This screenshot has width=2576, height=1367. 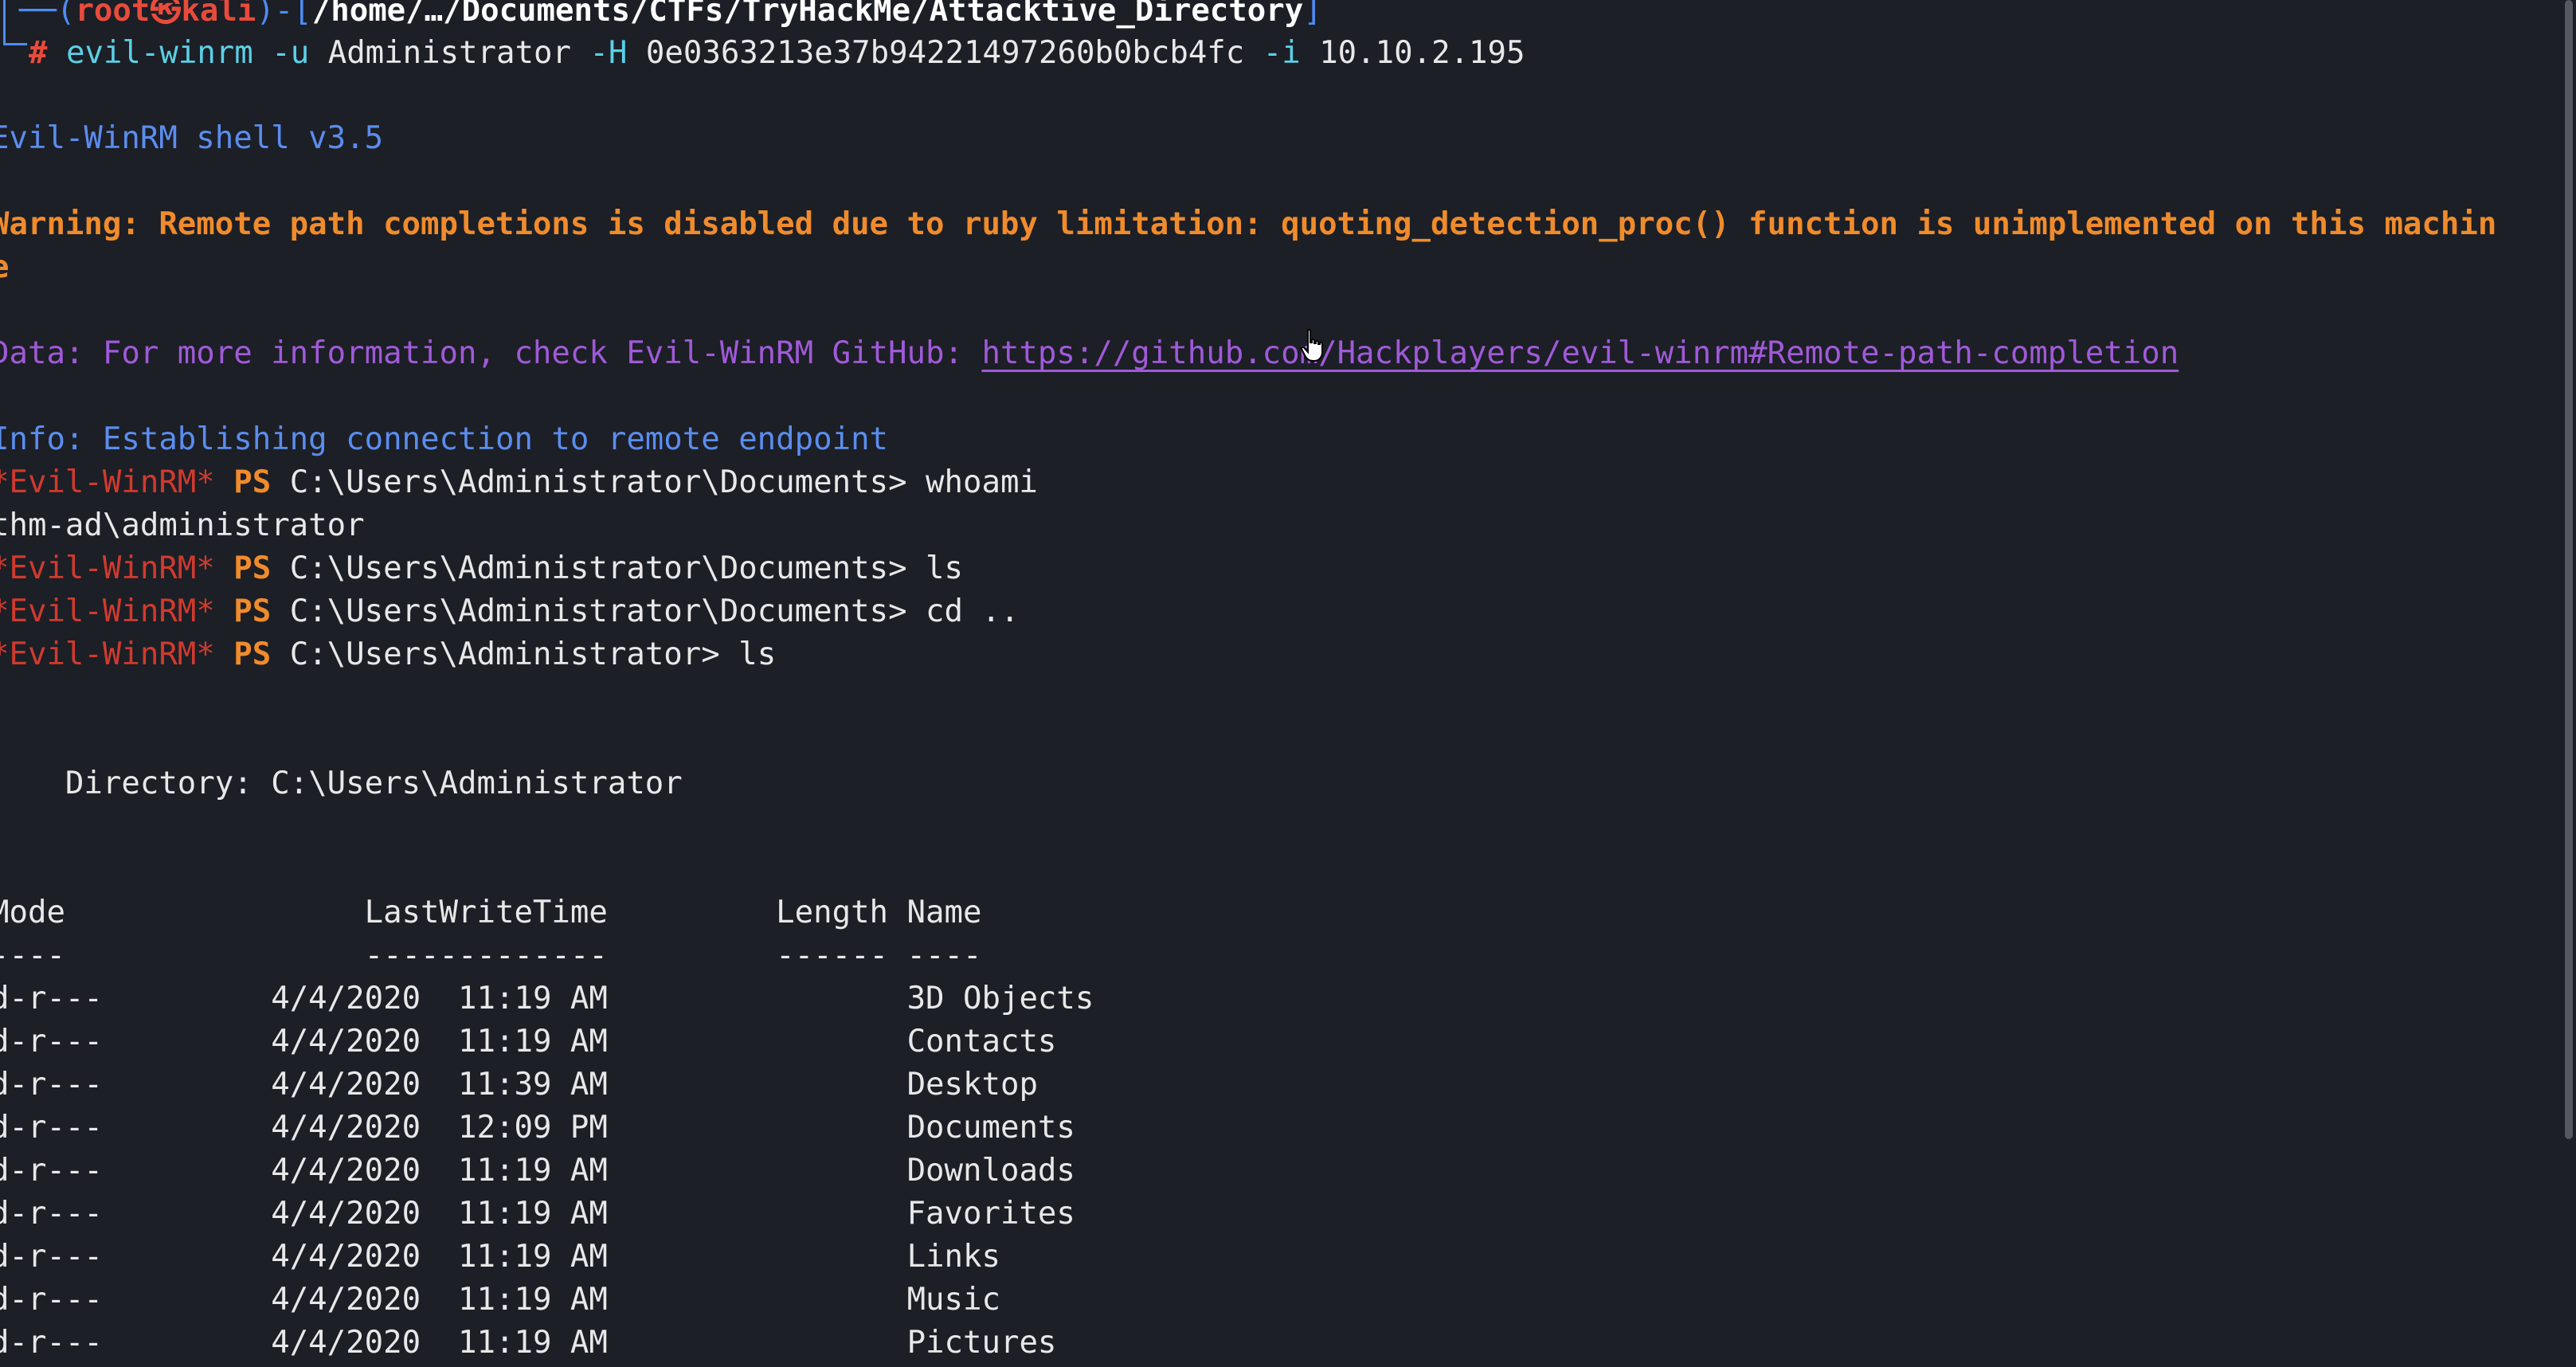 I want to click on directory-heading: Directory: C:\Users\Administrator, so click(x=341, y=783).